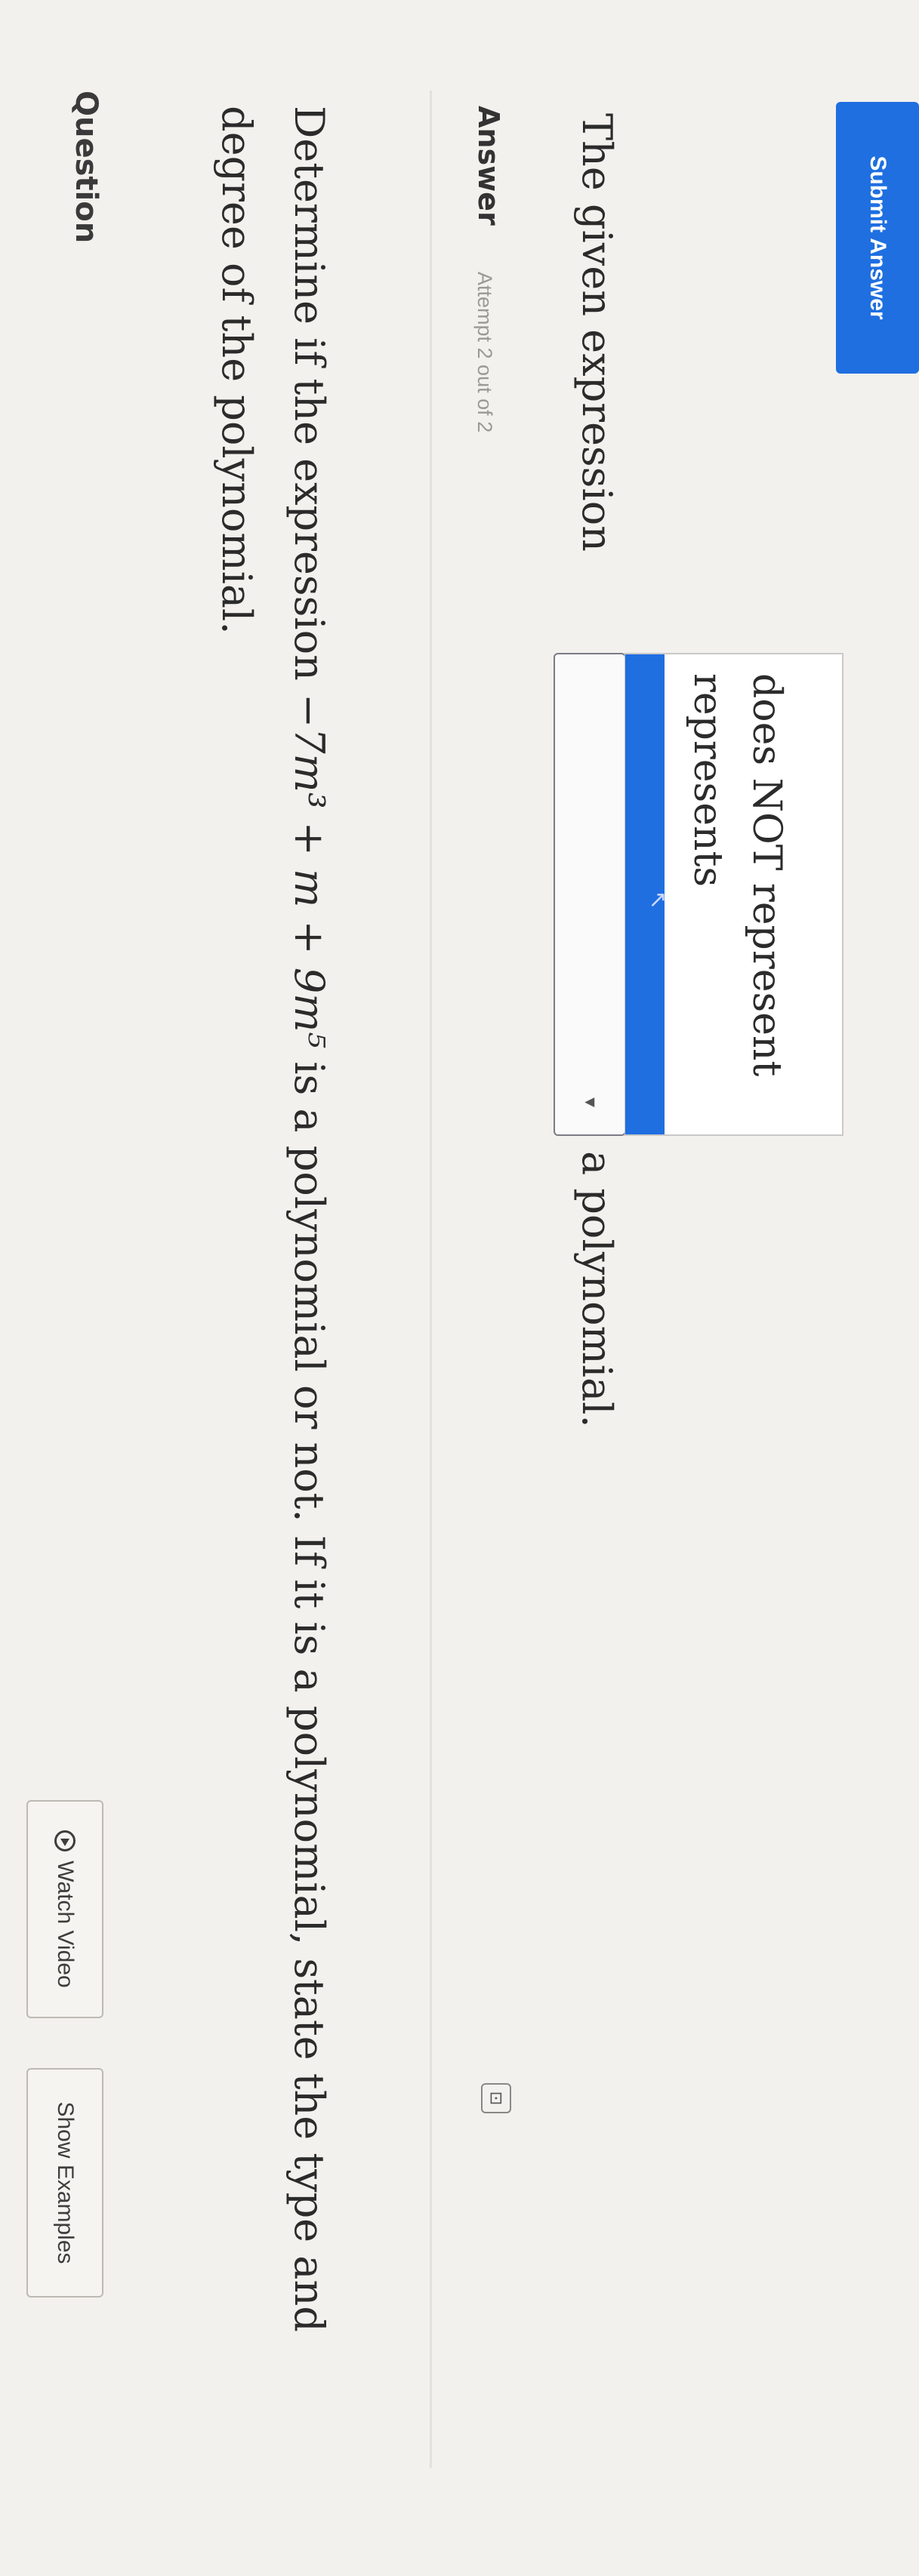 This screenshot has width=919, height=2576. I want to click on play-circle-icon, so click(65, 1841).